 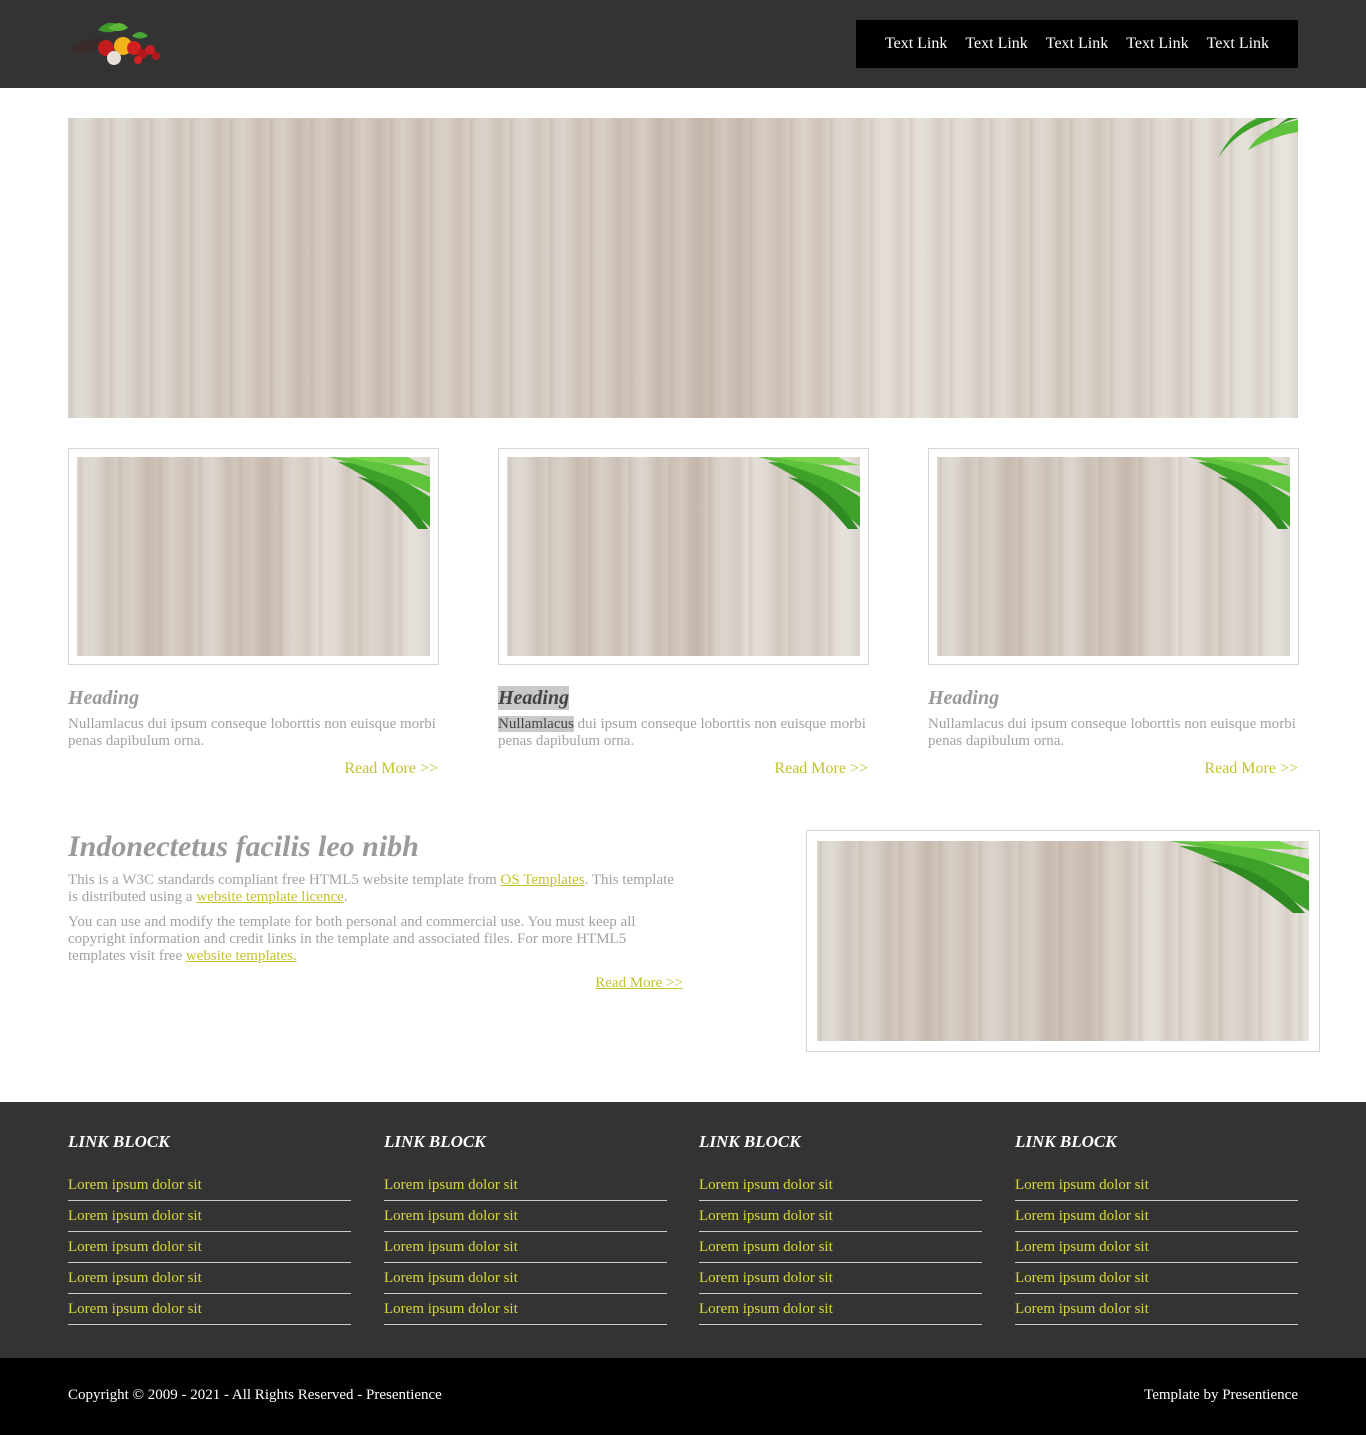 I want to click on nav-link-2: Text Link, so click(x=996, y=44).